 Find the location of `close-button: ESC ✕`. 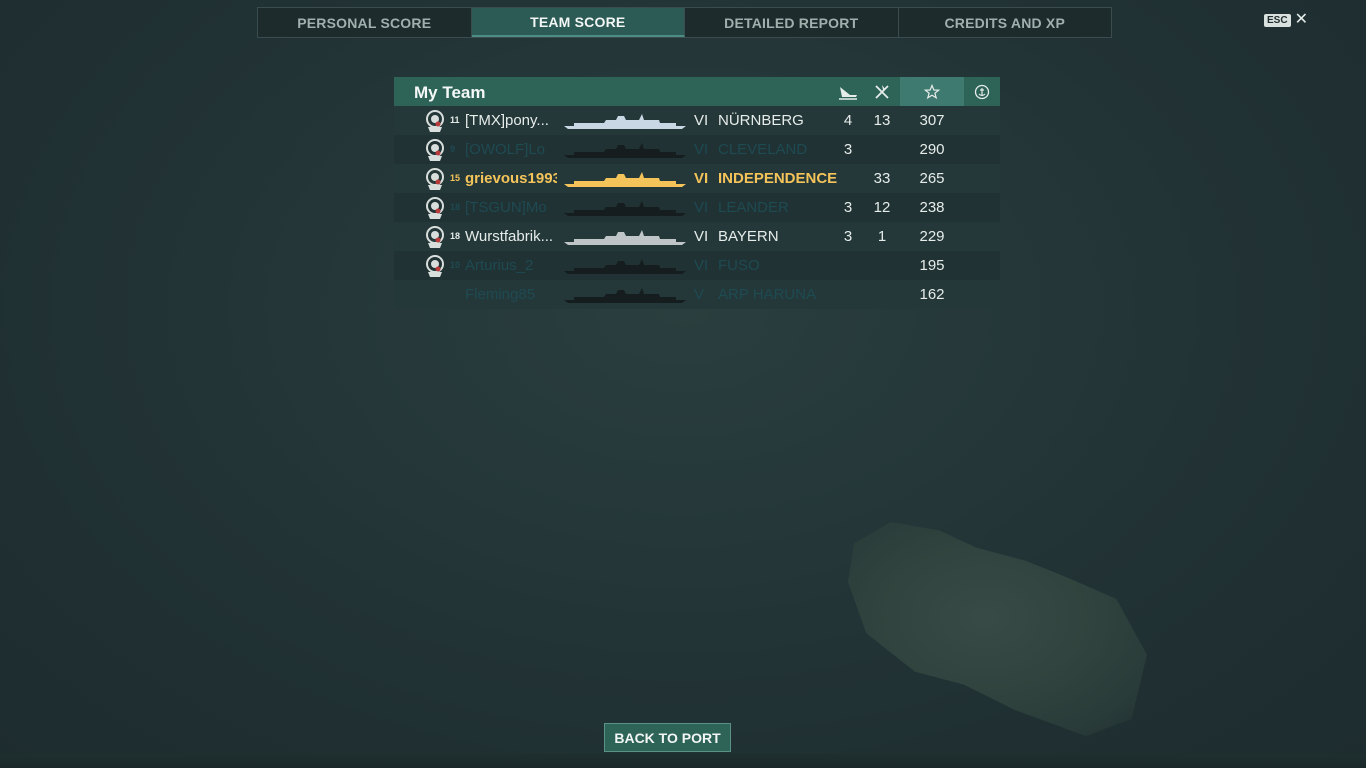

close-button: ESC ✕ is located at coordinates (1286, 19).